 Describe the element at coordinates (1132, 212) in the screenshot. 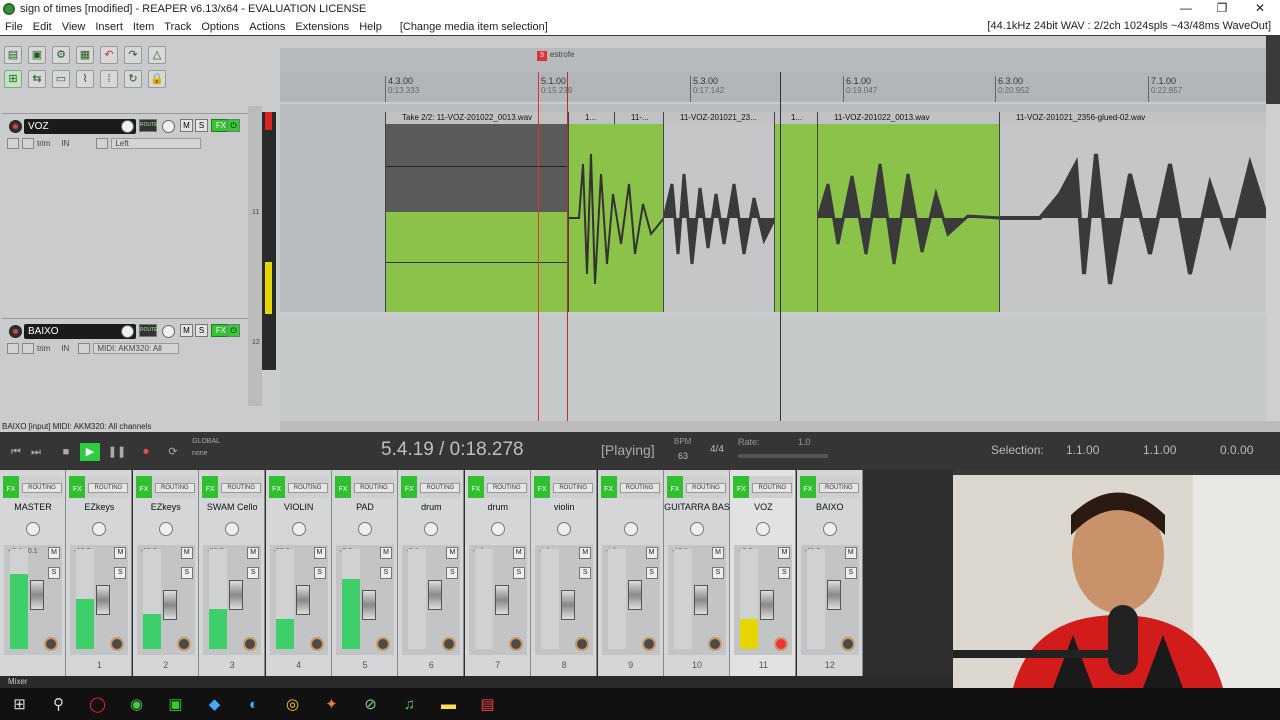

I see `media-item: 11-VOZ-201021_2356-glued-02.wav` at that location.